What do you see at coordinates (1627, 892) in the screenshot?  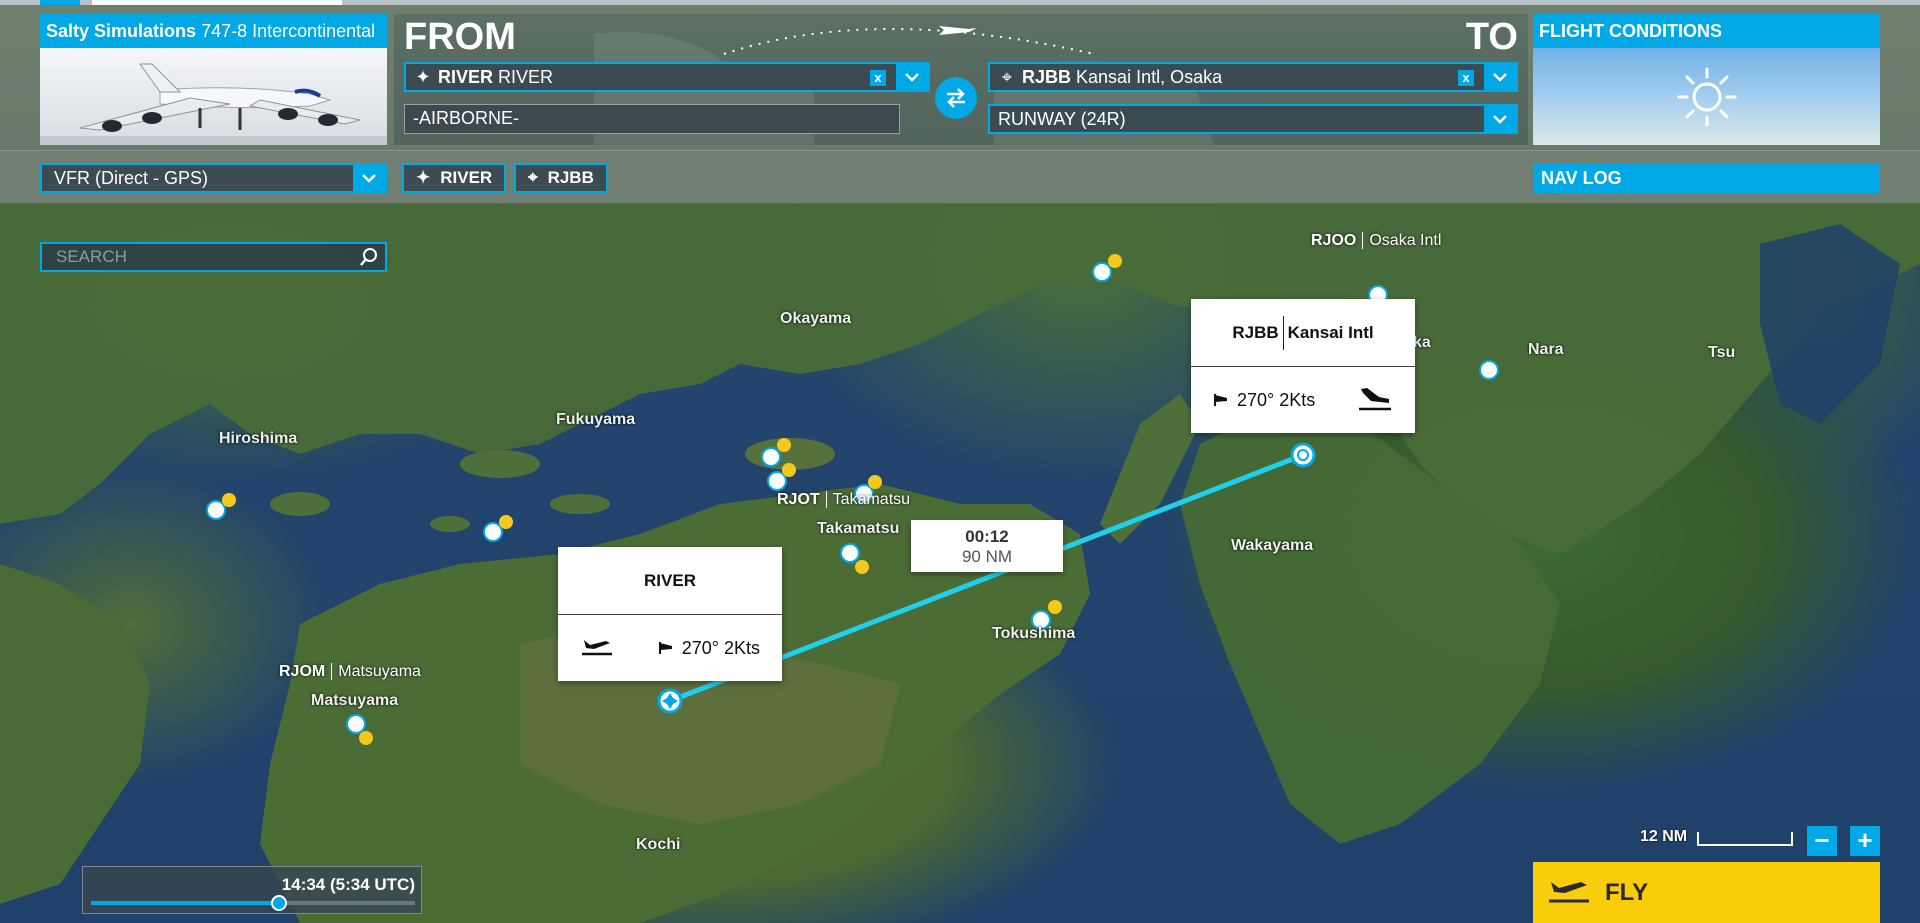 I see `fly-label: FLY` at bounding box center [1627, 892].